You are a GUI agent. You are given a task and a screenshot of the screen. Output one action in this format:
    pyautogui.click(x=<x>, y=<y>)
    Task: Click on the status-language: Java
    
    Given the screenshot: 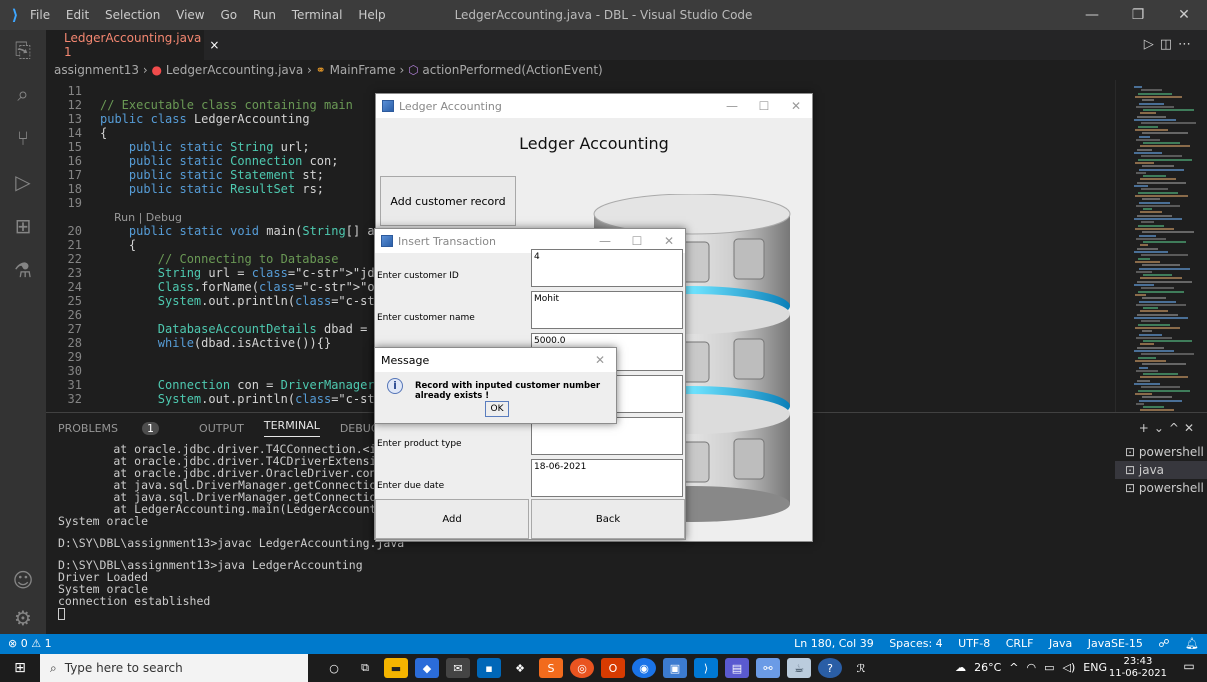 What is the action you would take?
    pyautogui.click(x=1060, y=643)
    